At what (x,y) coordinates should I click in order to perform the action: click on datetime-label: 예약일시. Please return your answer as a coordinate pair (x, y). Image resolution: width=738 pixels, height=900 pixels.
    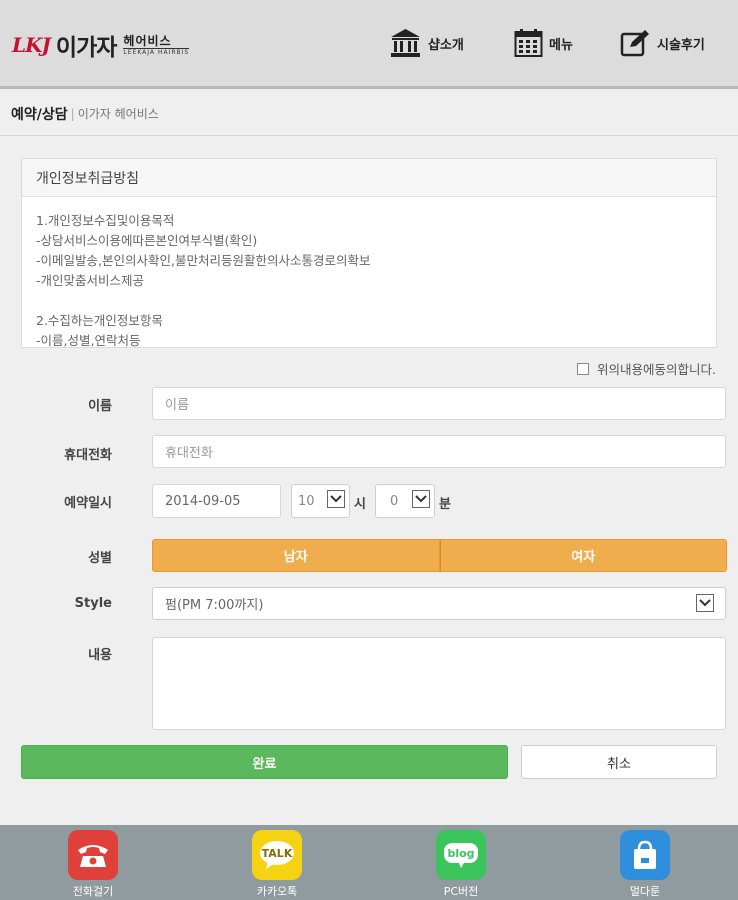
    Looking at the image, I should click on (88, 503).